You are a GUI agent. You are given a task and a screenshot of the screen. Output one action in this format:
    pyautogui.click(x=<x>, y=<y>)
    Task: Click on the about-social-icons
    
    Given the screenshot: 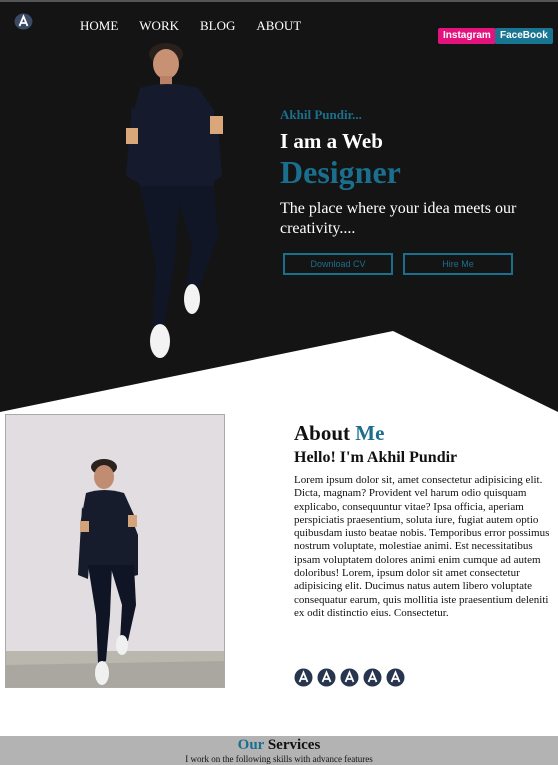 What is the action you would take?
    pyautogui.click(x=349, y=677)
    